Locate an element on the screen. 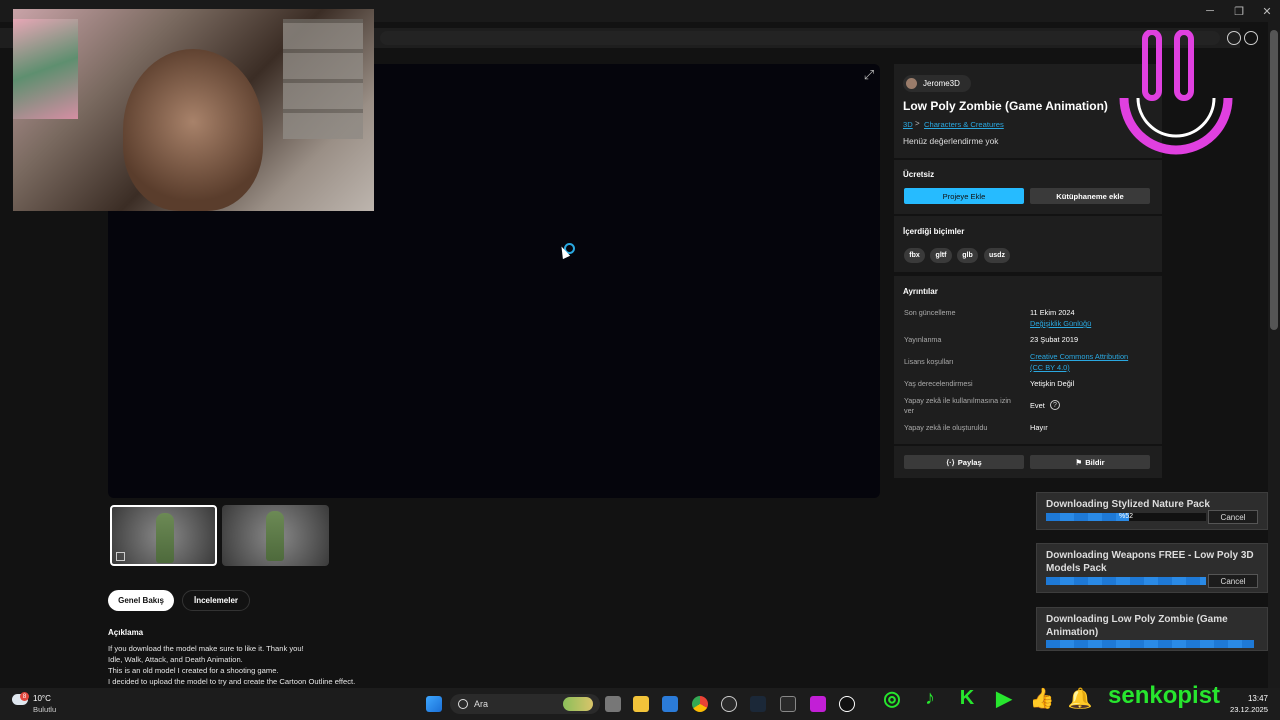  format-chip: gltf is located at coordinates (941, 255).